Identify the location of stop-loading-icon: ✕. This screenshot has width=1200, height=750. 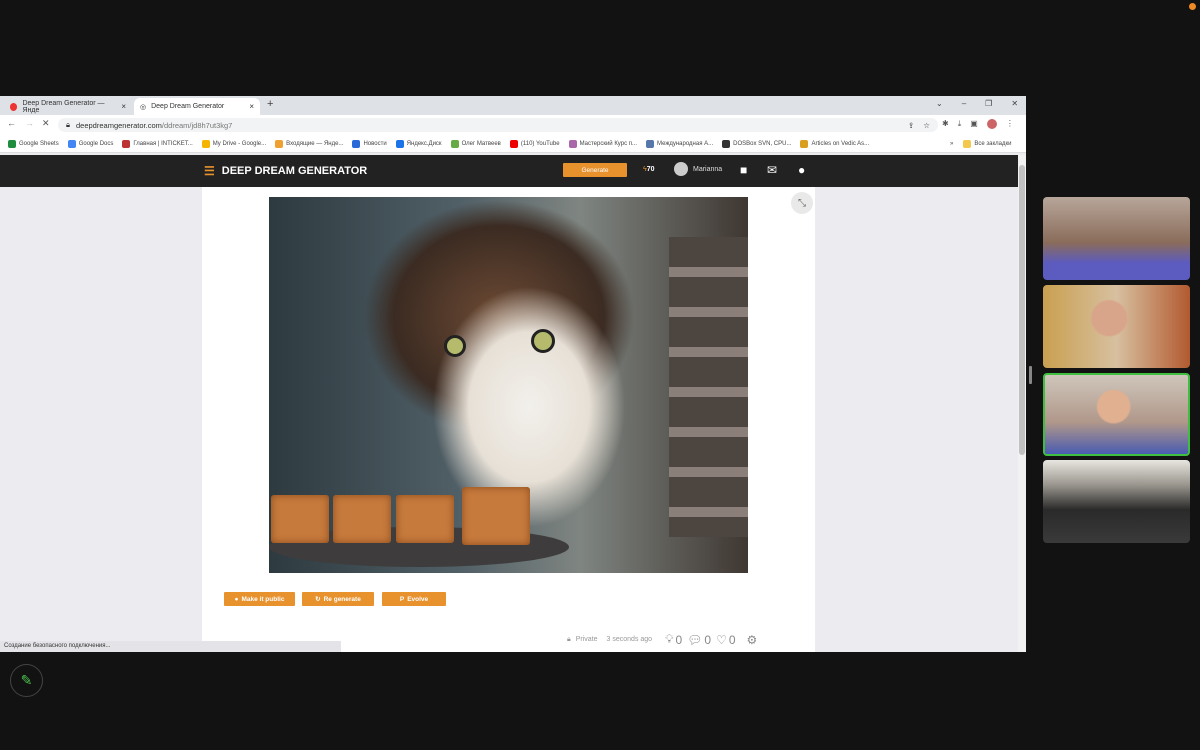
(46, 123).